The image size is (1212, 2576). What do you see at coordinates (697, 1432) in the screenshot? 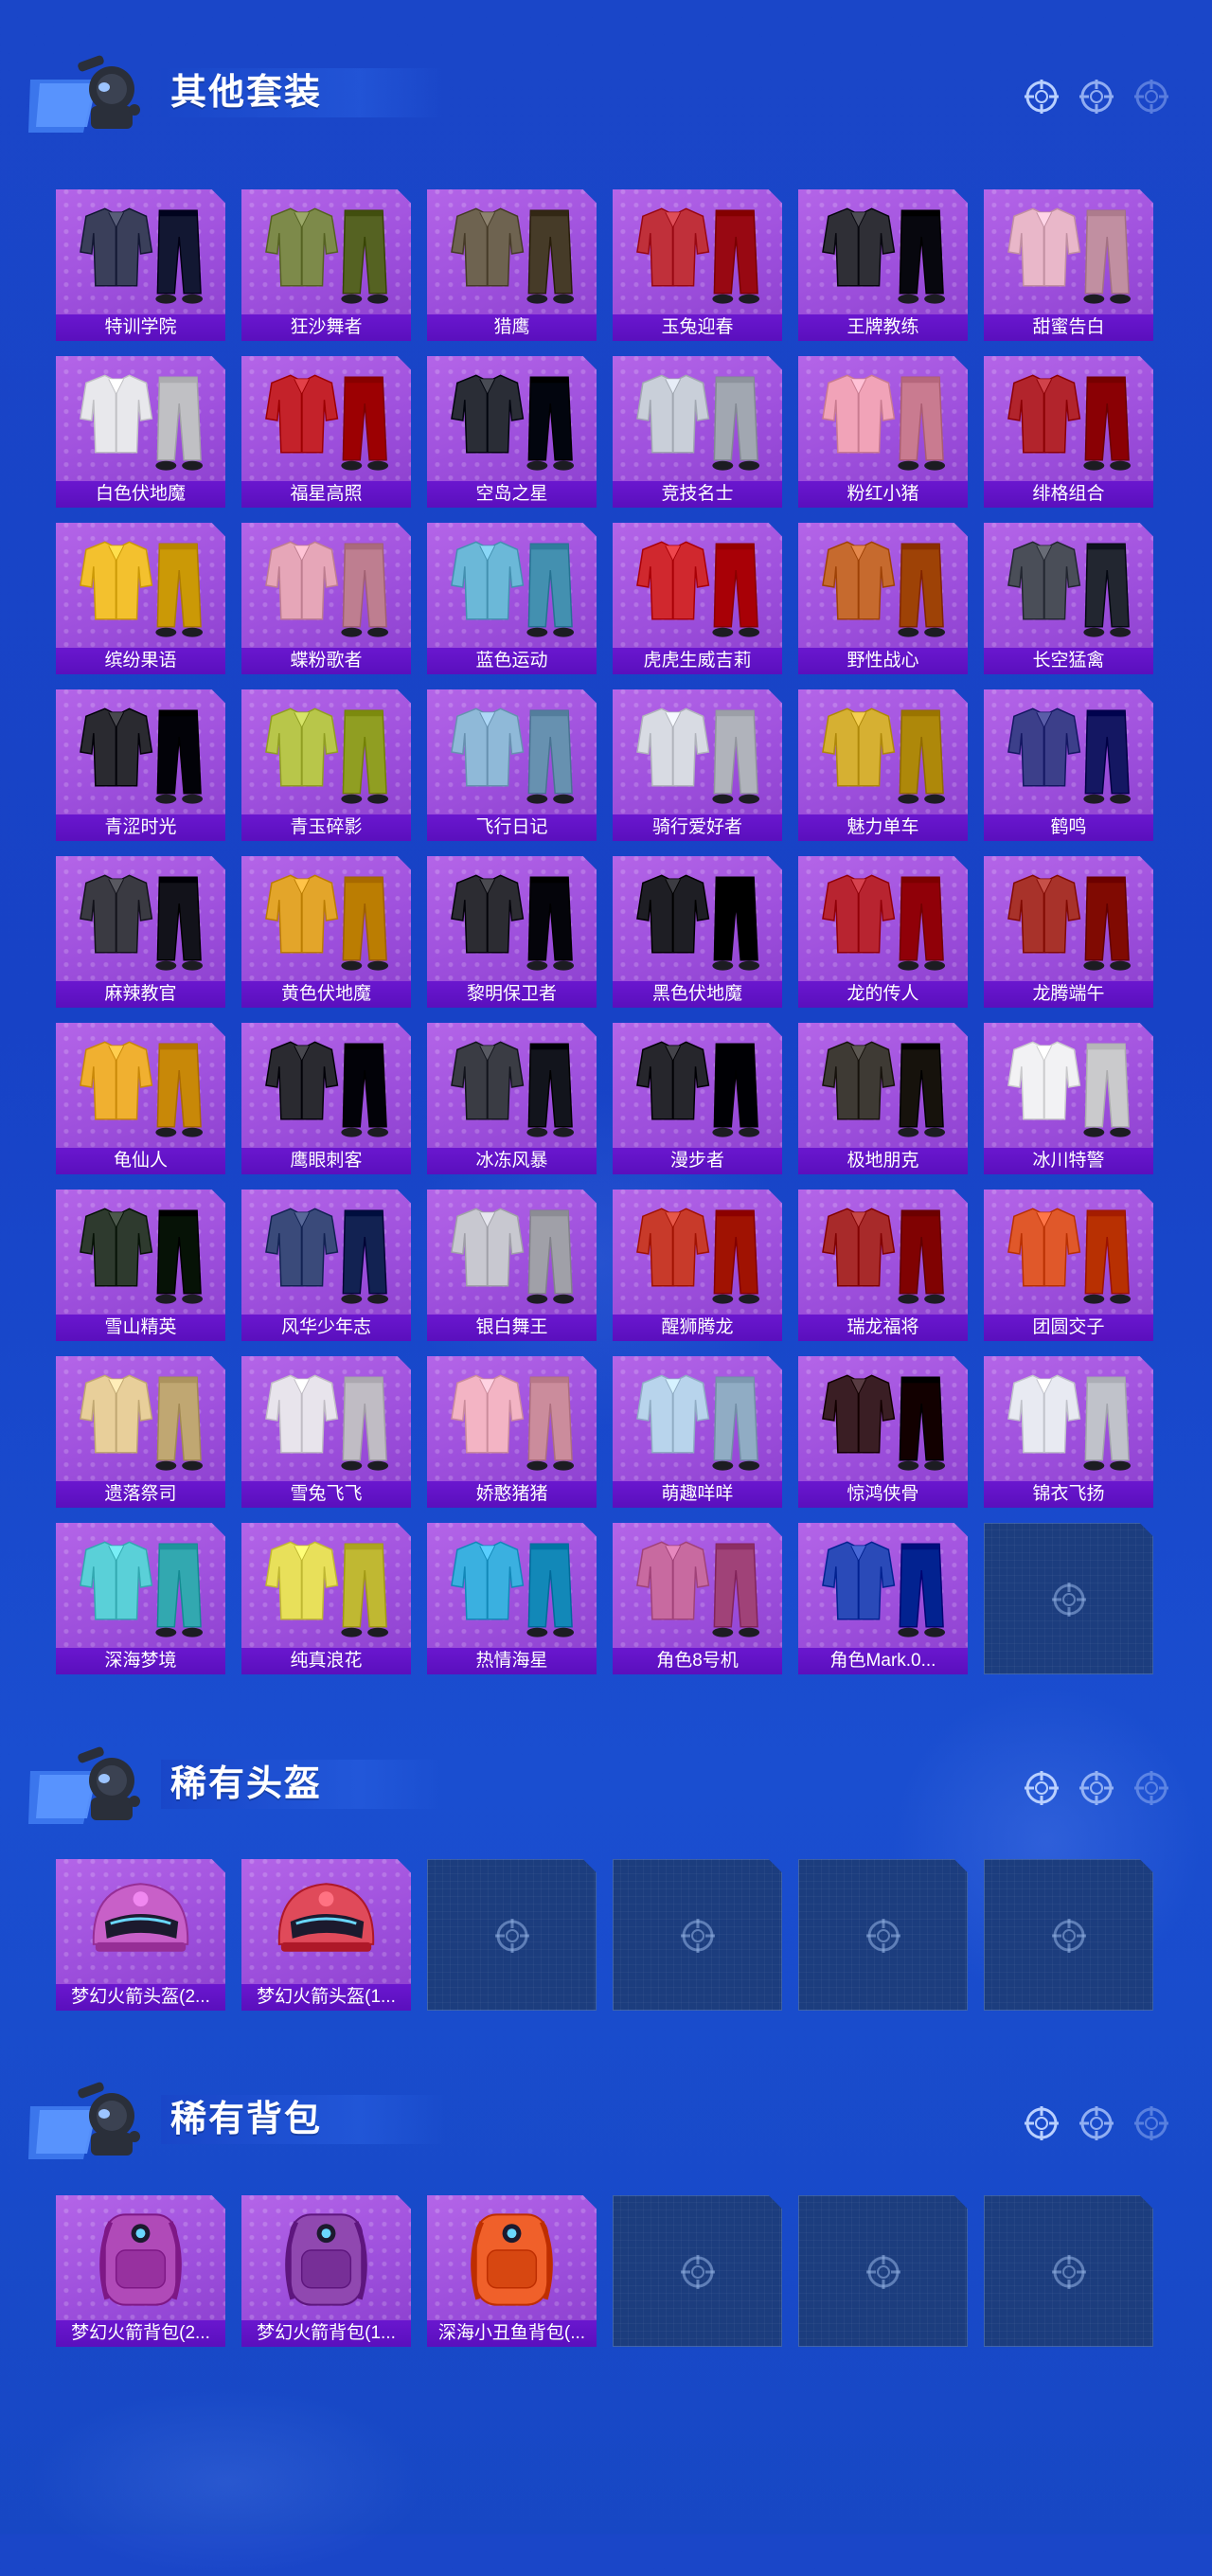
I see `outfit-card: 萌趣咩咩` at bounding box center [697, 1432].